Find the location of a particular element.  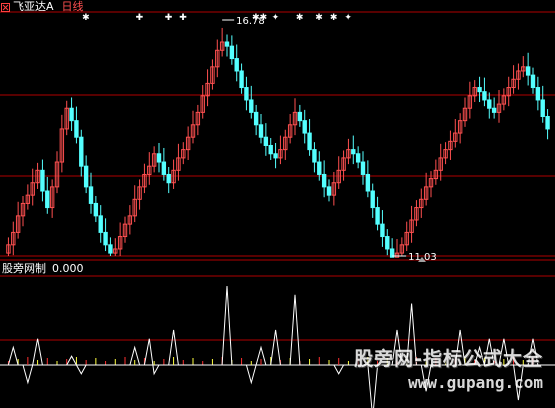

high-price-label: 16.78 is located at coordinates (250, 21).